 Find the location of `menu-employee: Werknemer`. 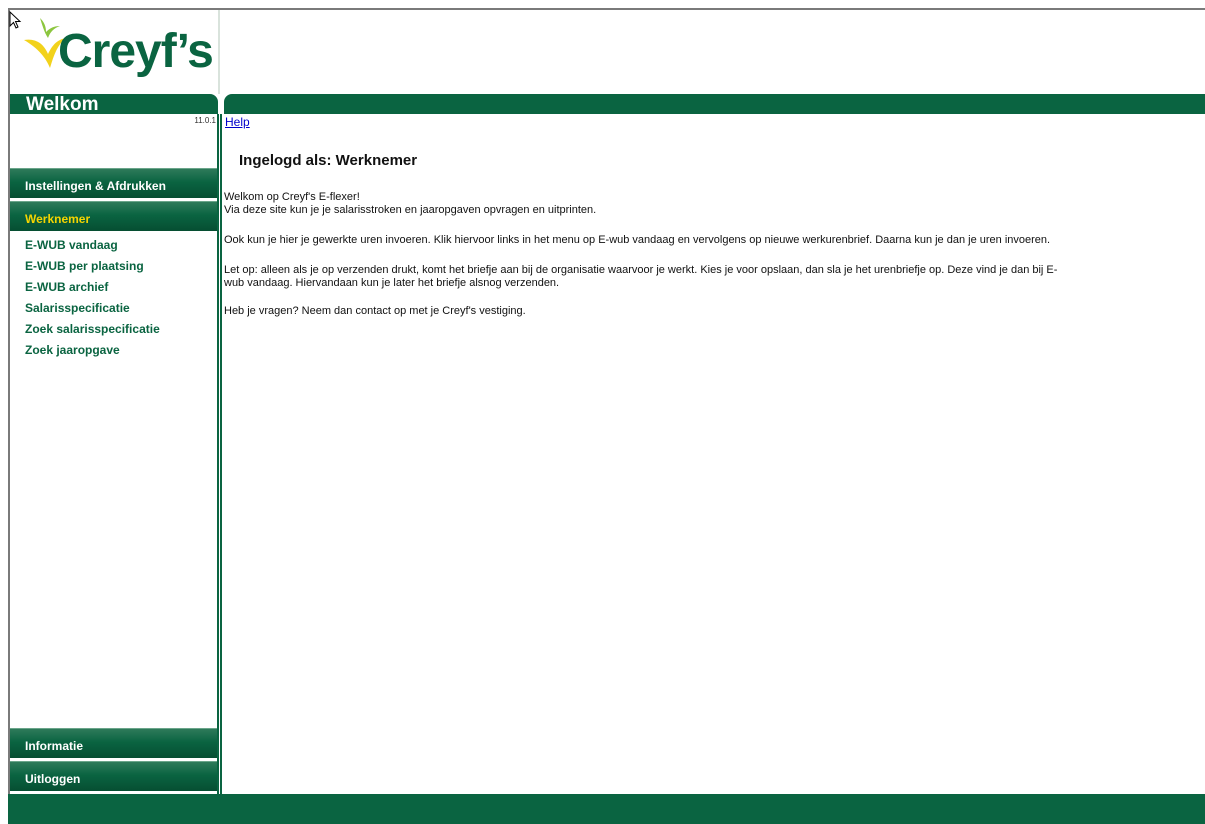

menu-employee: Werknemer is located at coordinates (113, 216).